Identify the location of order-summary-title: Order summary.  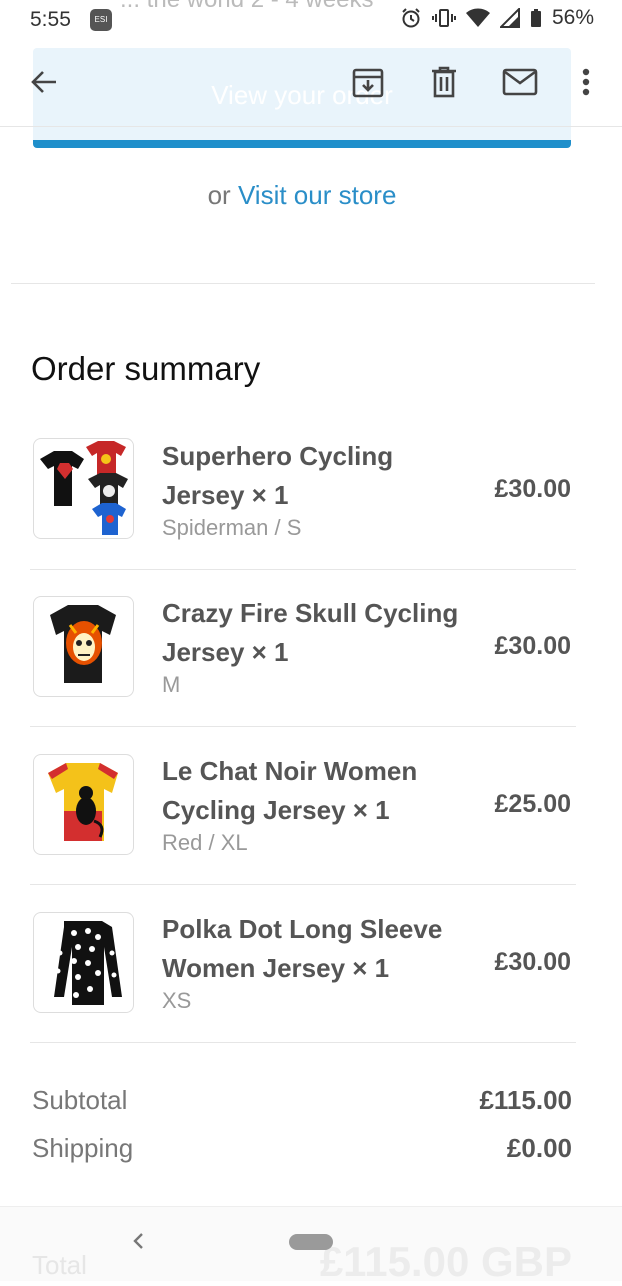
(146, 368).